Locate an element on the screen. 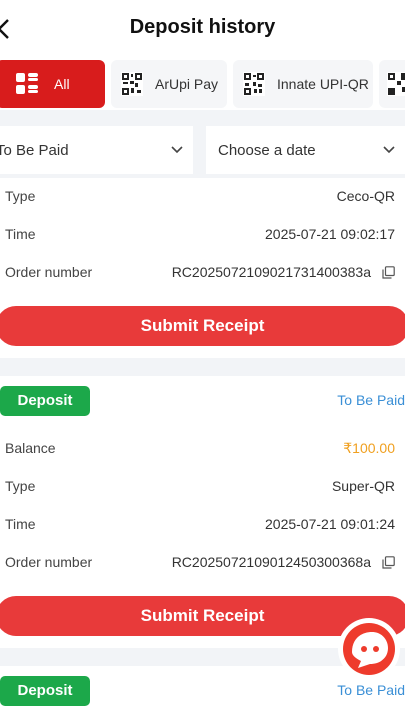  channel-tabs: All ArUpi Pay Innate UPI-QR is located at coordinates (202, 84).